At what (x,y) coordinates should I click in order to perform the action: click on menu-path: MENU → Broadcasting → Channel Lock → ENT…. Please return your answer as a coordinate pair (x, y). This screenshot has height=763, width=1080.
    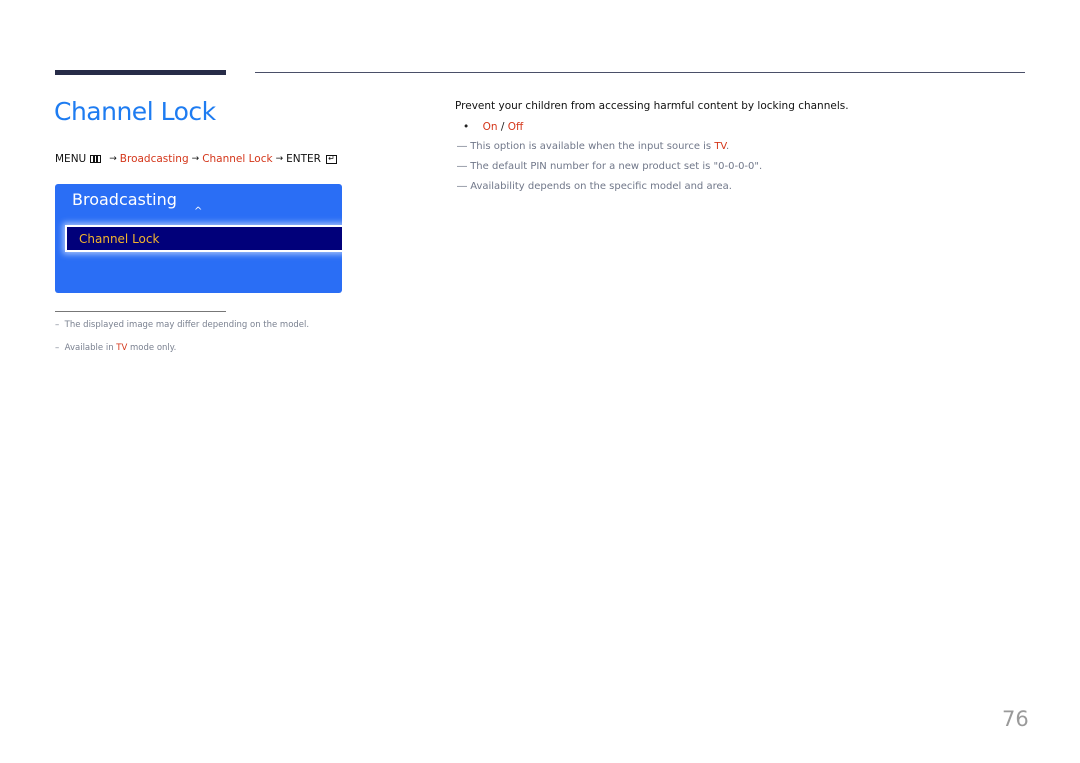
    Looking at the image, I should click on (196, 159).